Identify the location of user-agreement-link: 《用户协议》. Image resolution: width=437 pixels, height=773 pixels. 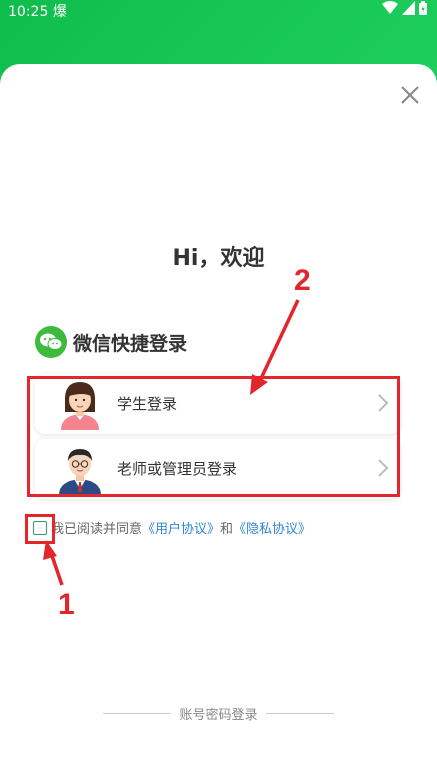
(181, 527).